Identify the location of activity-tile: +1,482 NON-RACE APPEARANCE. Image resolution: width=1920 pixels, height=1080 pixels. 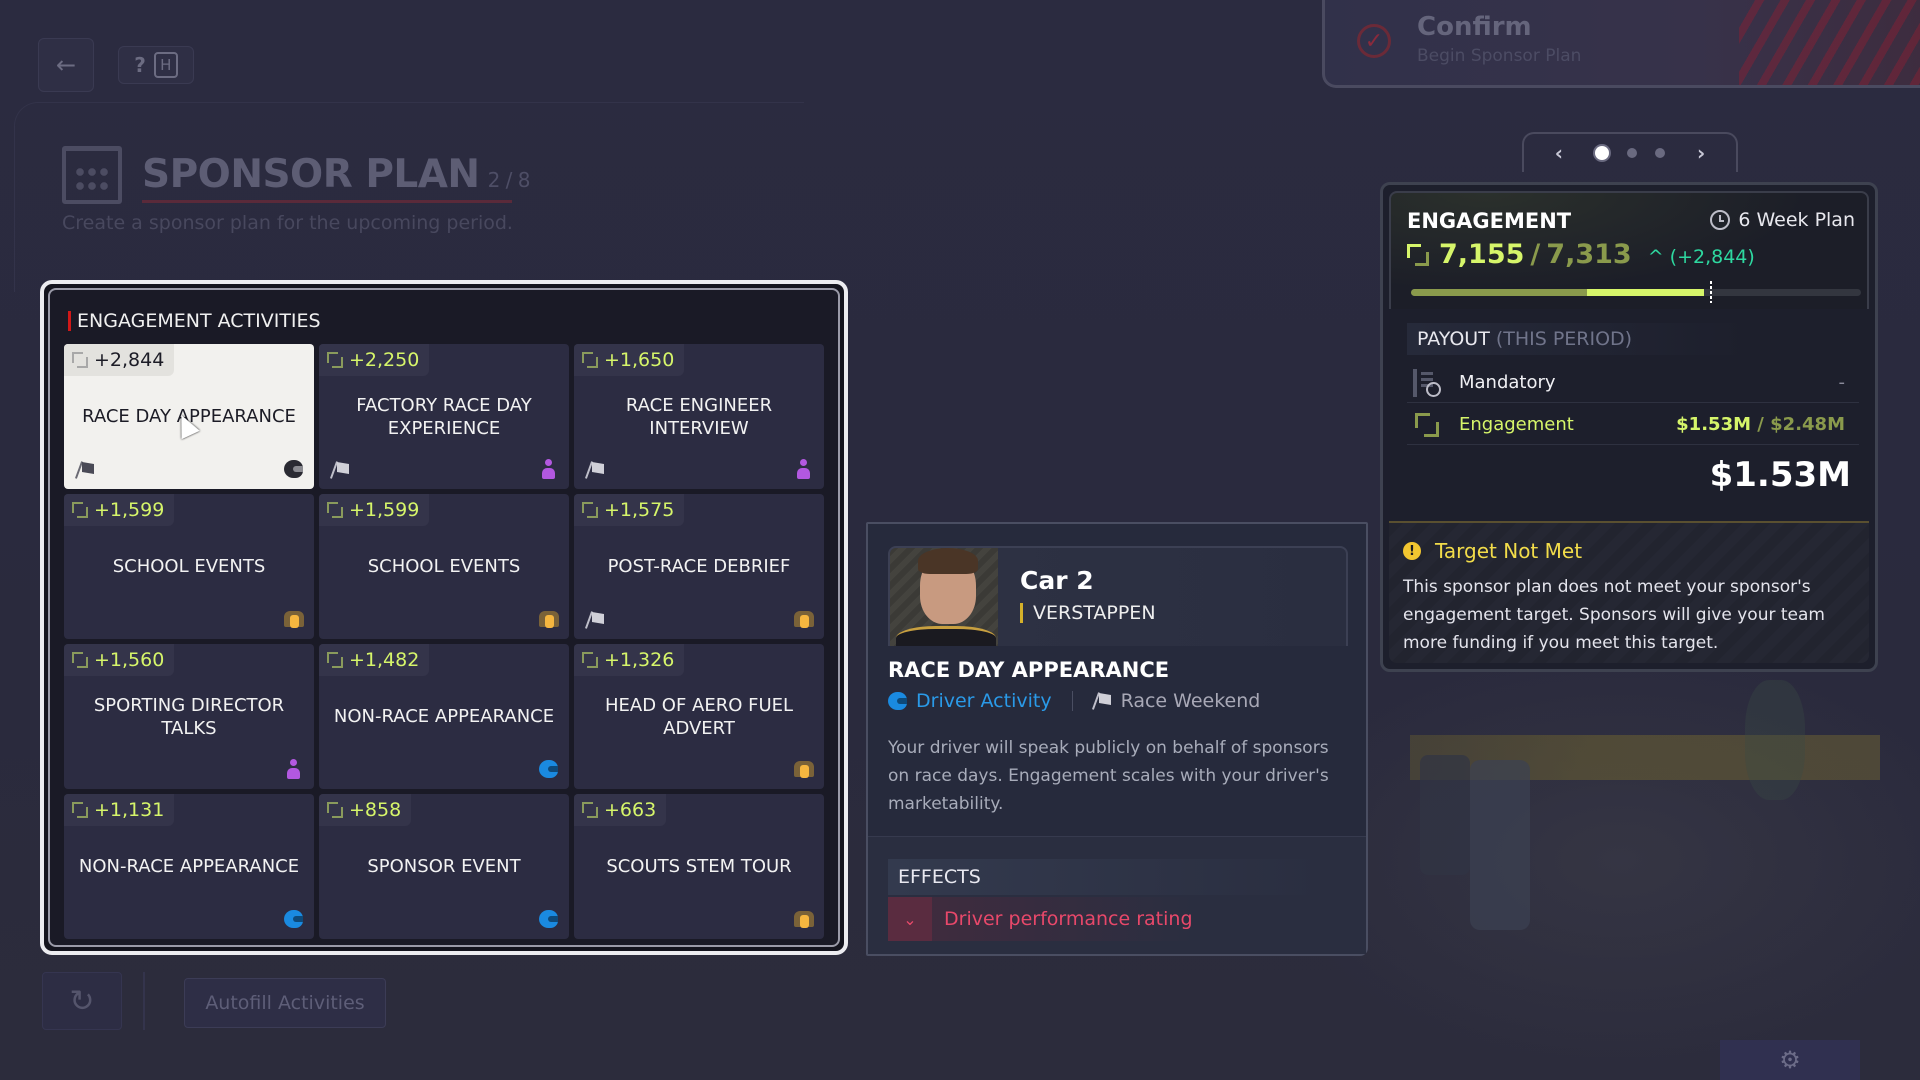
(444, 716).